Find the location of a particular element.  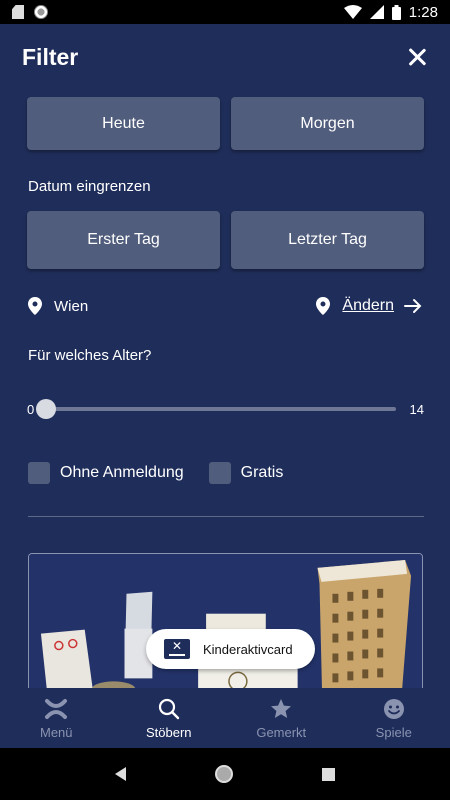

chip-label: Kinderaktivcard is located at coordinates (248, 649).